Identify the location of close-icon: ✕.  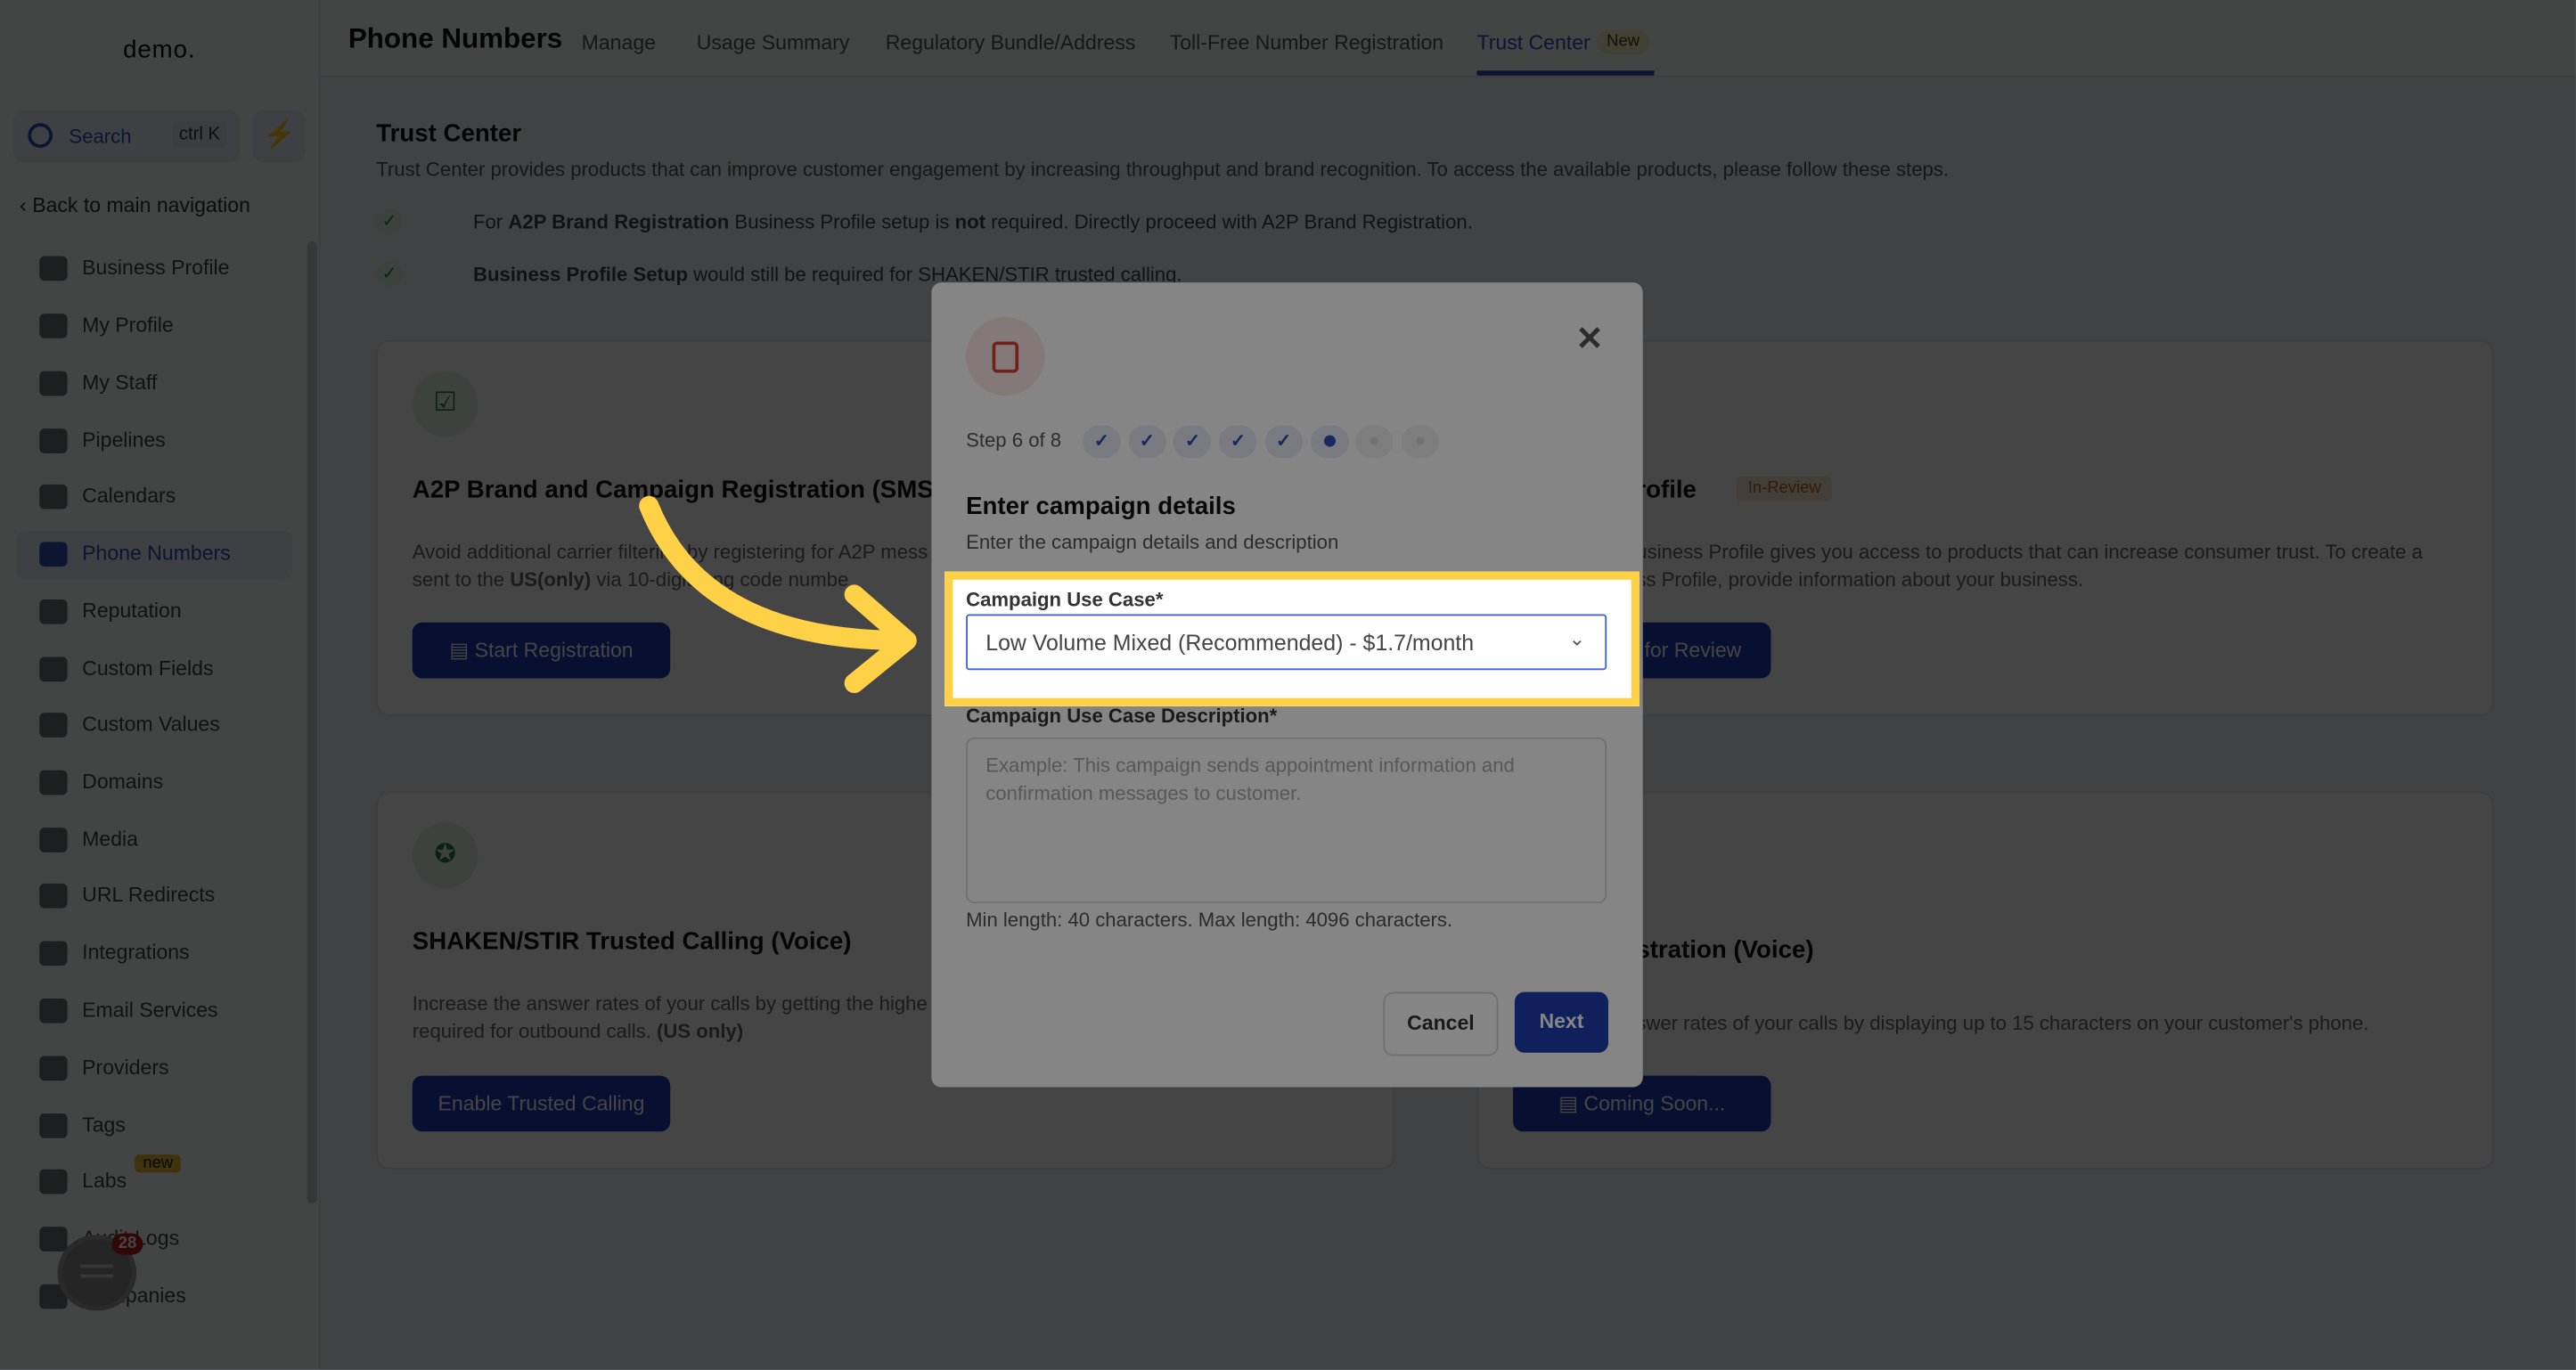
(1590, 339).